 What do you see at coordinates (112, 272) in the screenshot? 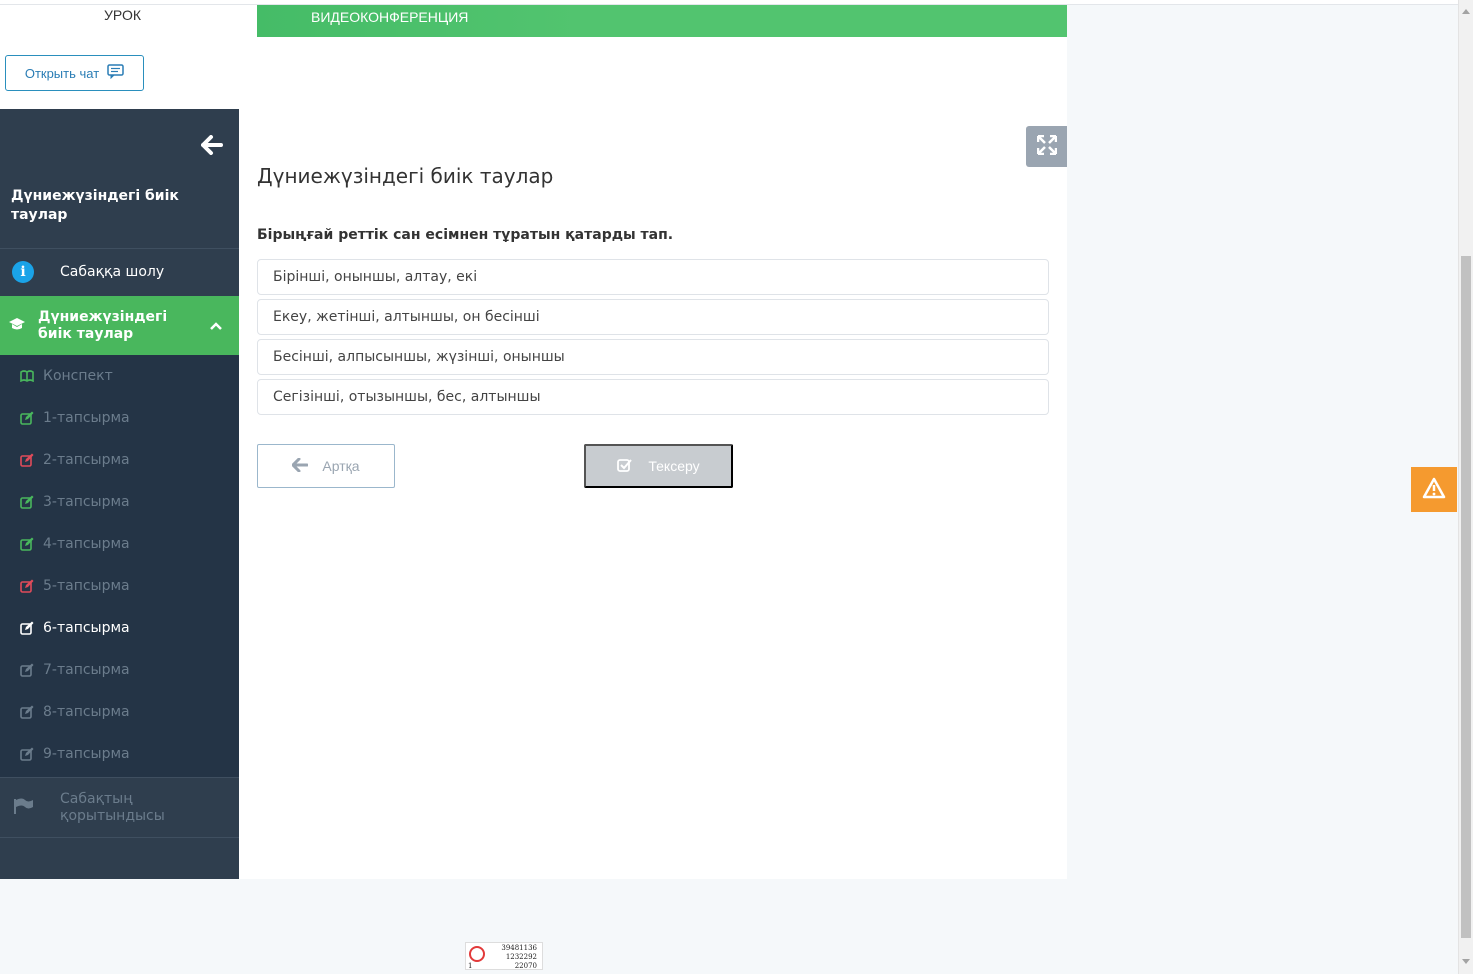
I see `sidebar-overview-label: Сабаққа шолу` at bounding box center [112, 272].